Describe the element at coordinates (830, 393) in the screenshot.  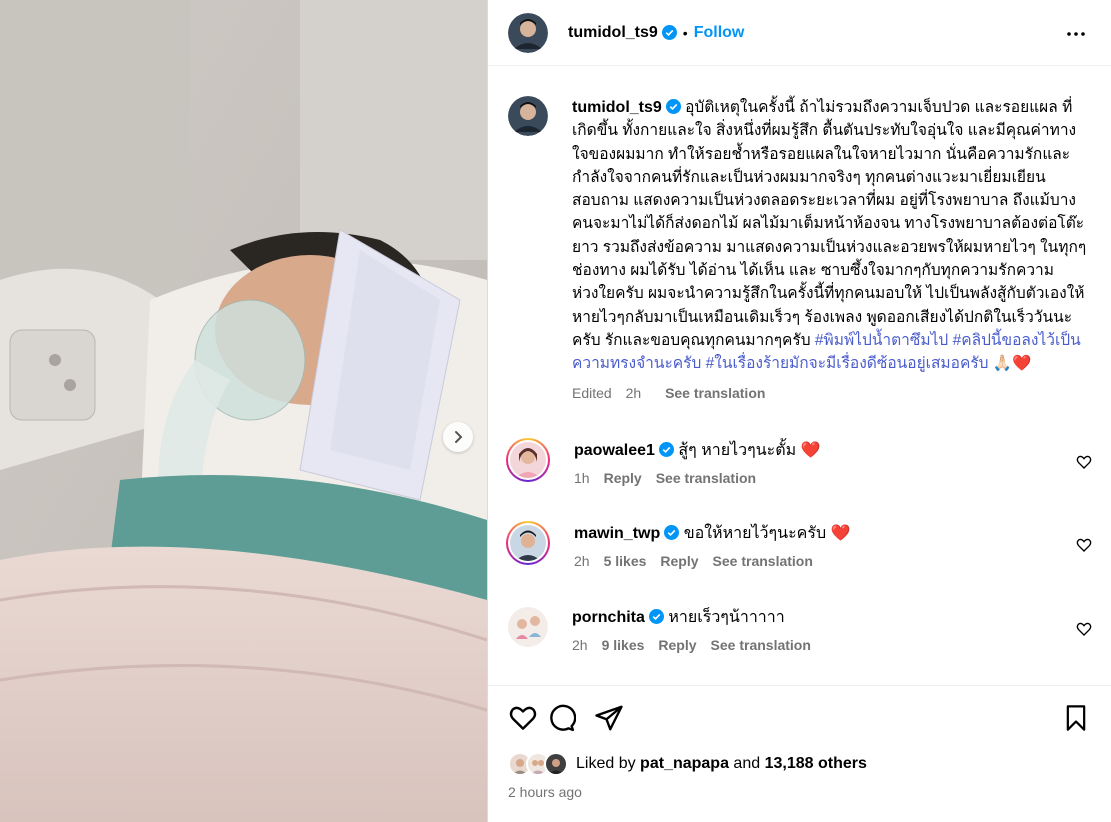
I see `caption-meta: Edited 2h See translation` at that location.